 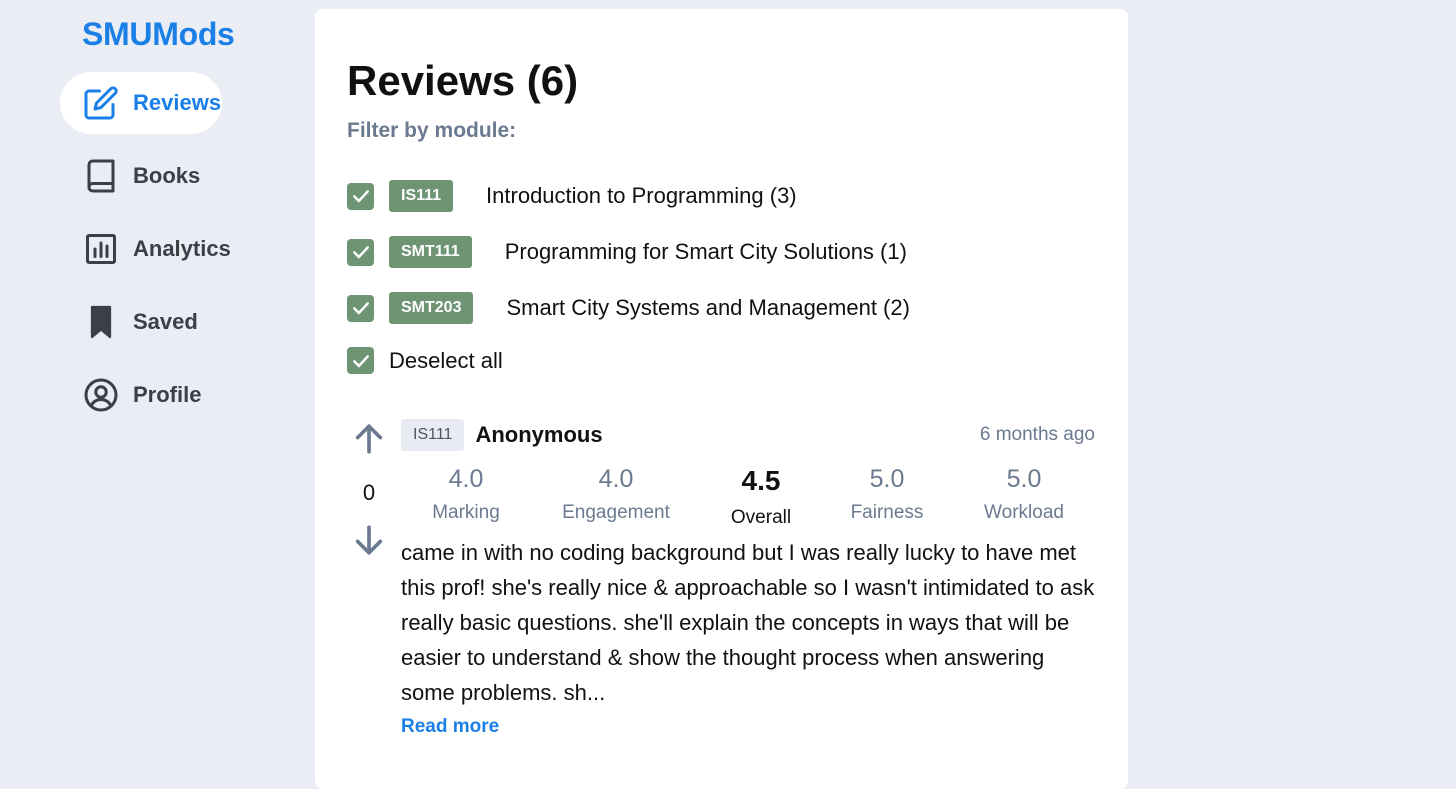 I want to click on module-tag: SMT111, so click(x=430, y=252).